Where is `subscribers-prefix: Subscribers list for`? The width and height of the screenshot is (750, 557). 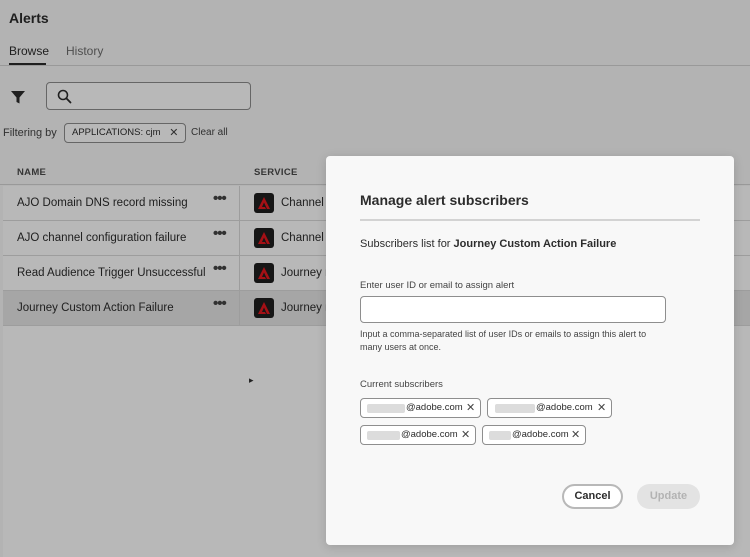 subscribers-prefix: Subscribers list for is located at coordinates (407, 244).